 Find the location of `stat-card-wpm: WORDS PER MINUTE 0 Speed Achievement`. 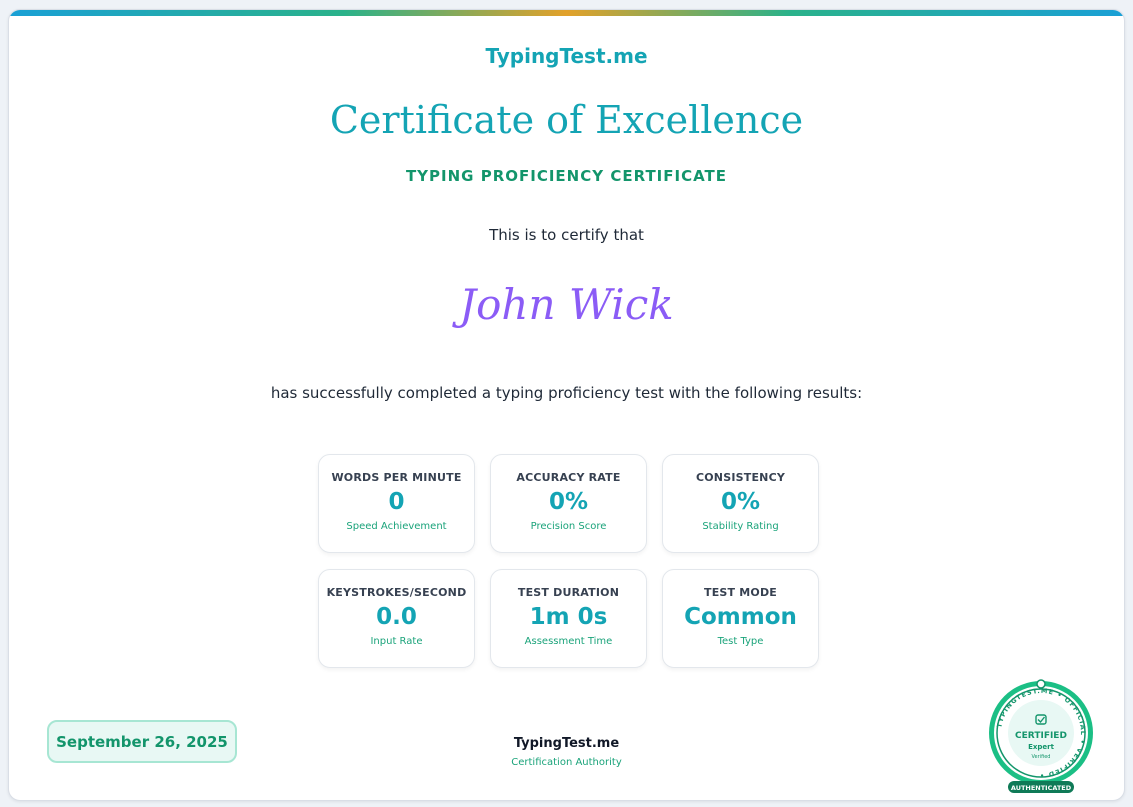

stat-card-wpm: WORDS PER MINUTE 0 Speed Achievement is located at coordinates (396, 503).